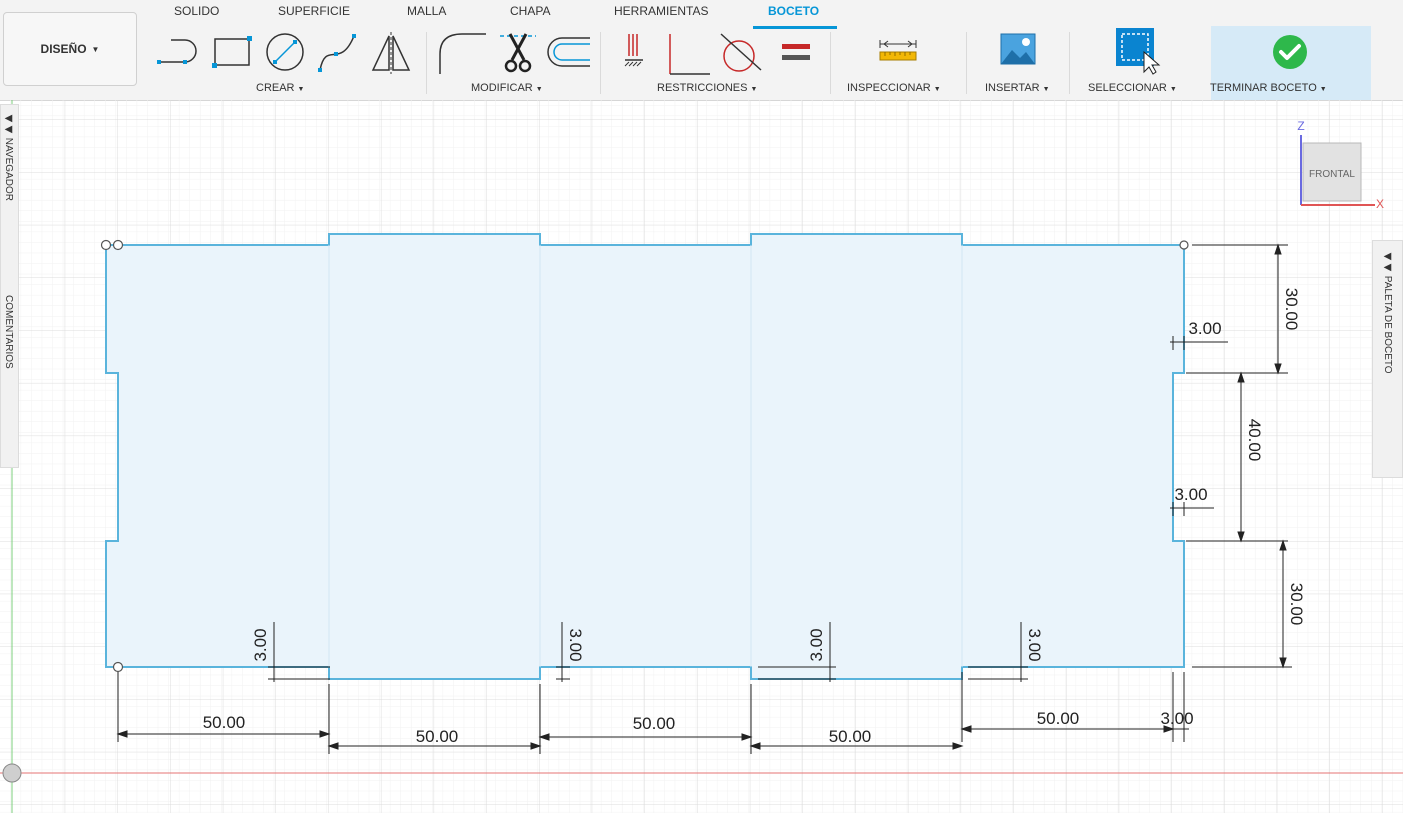  I want to click on select-group-label: SELECCIONAR ▼, so click(1132, 88).